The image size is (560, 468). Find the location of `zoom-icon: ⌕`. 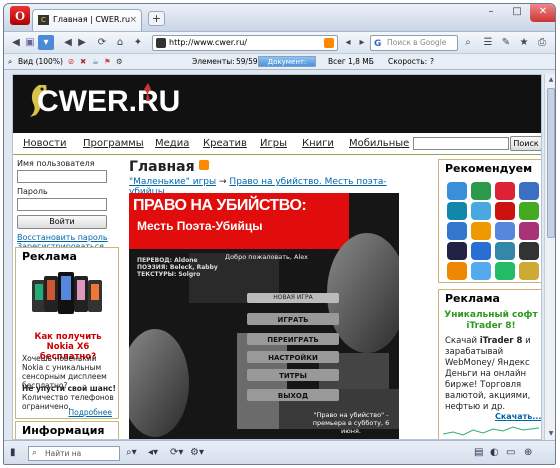

zoom-icon: ⌕ is located at coordinates (468, 42).